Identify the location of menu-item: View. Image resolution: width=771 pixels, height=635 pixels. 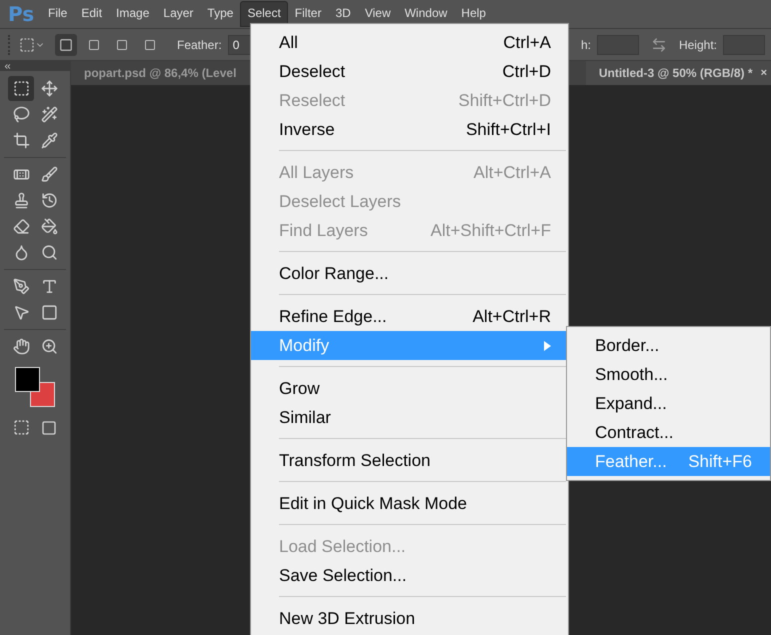
(378, 14).